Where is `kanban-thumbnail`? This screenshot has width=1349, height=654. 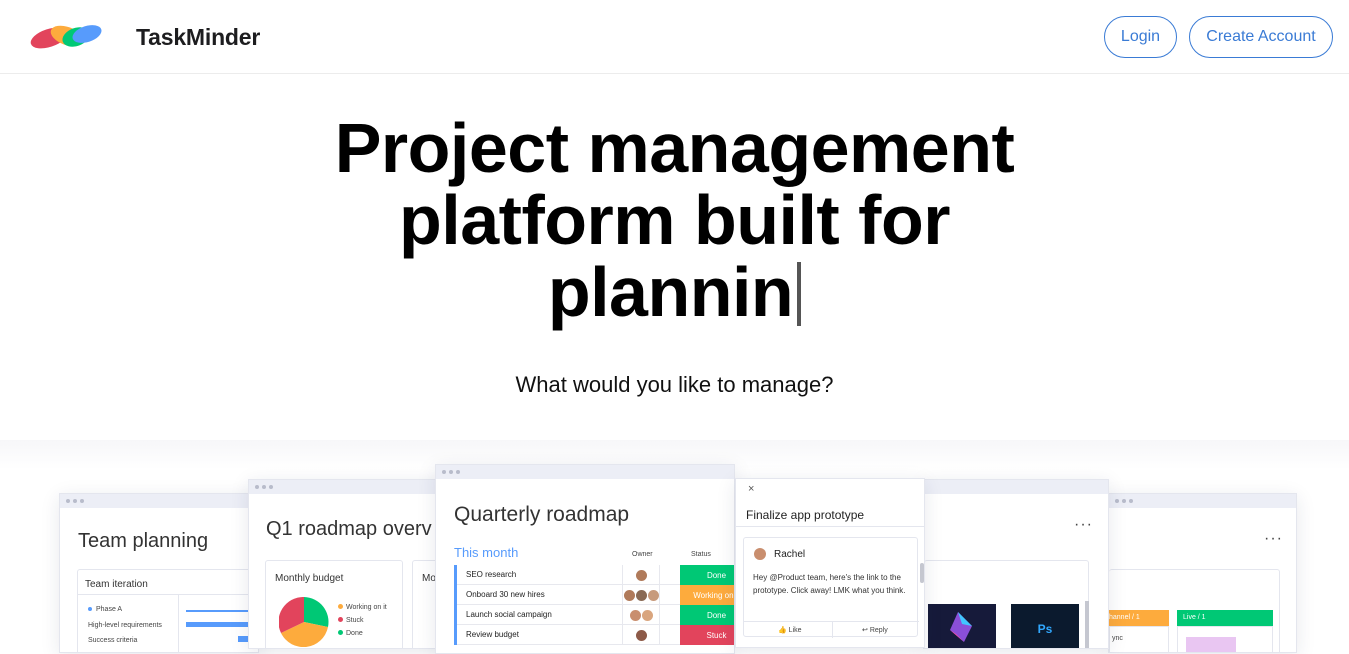 kanban-thumbnail is located at coordinates (1211, 644).